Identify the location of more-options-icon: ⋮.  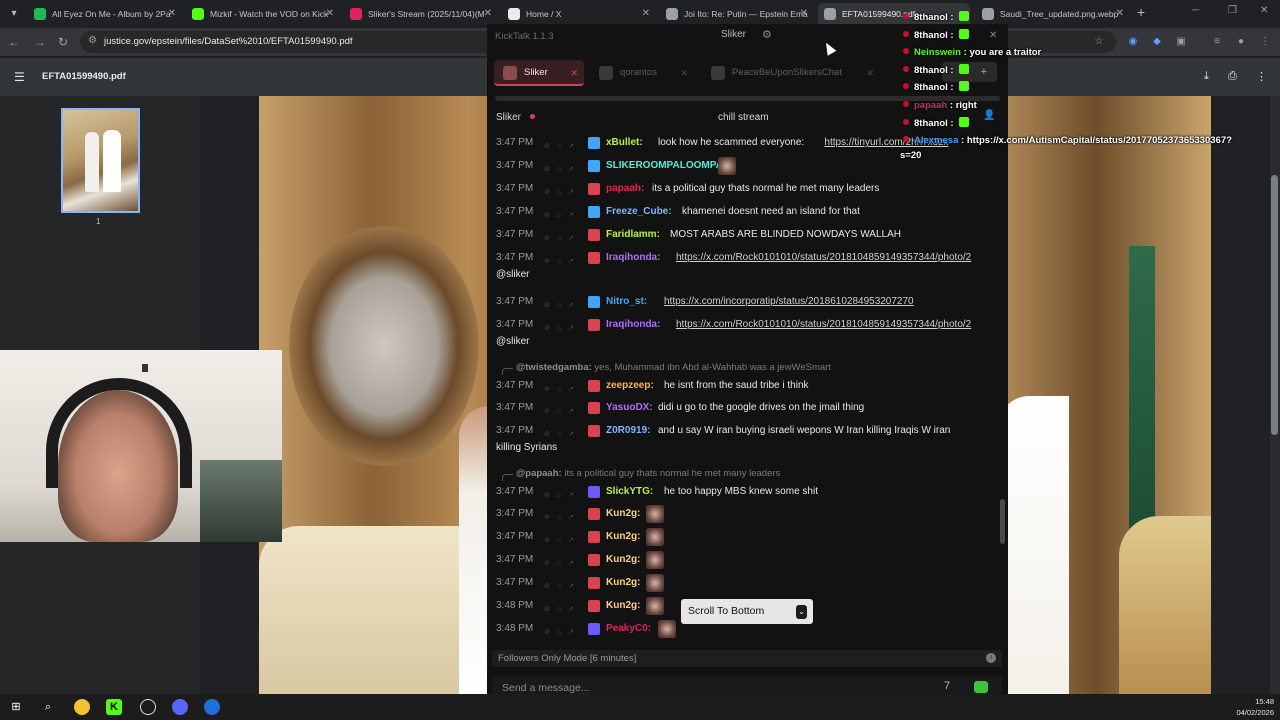
(1261, 76).